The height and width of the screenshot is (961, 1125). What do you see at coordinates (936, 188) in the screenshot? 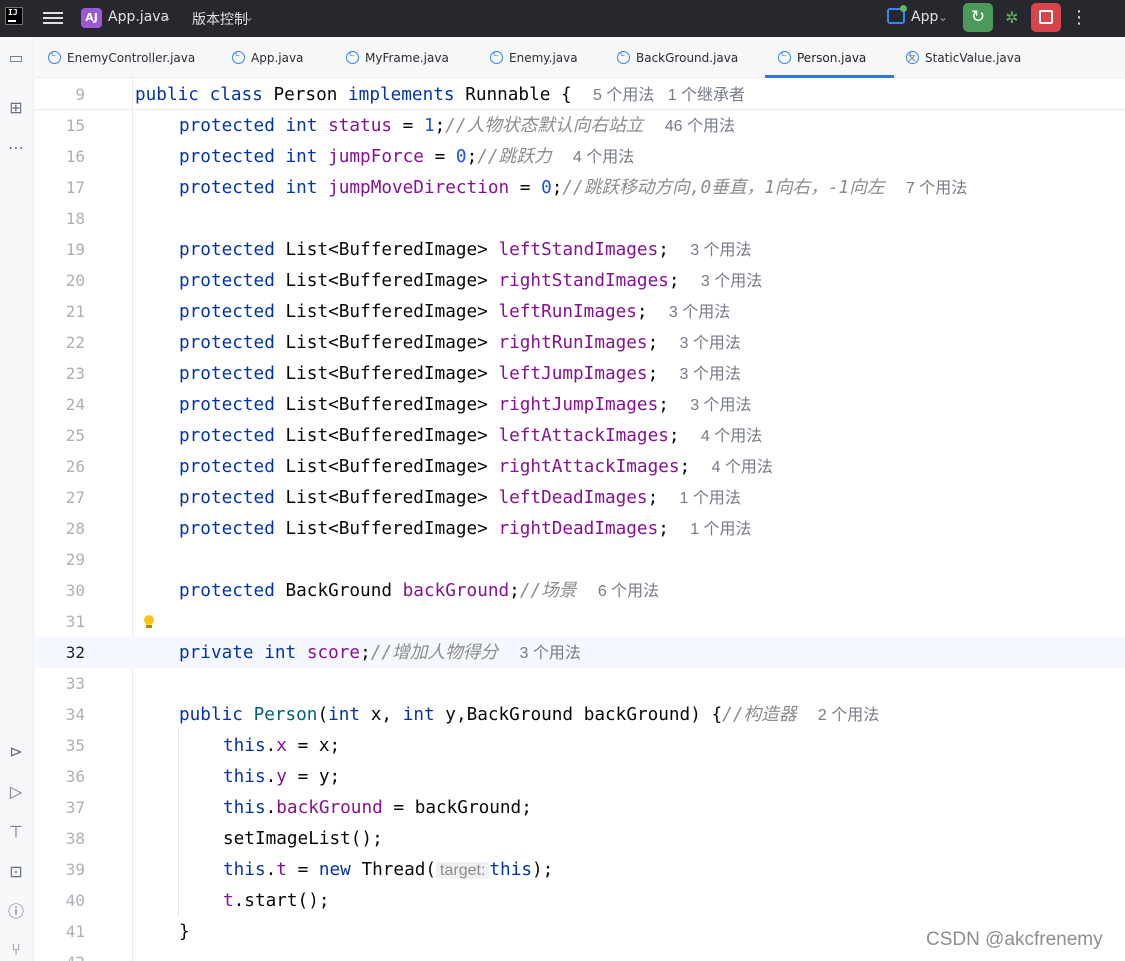
I see `usage-hint: 7 个用法` at bounding box center [936, 188].